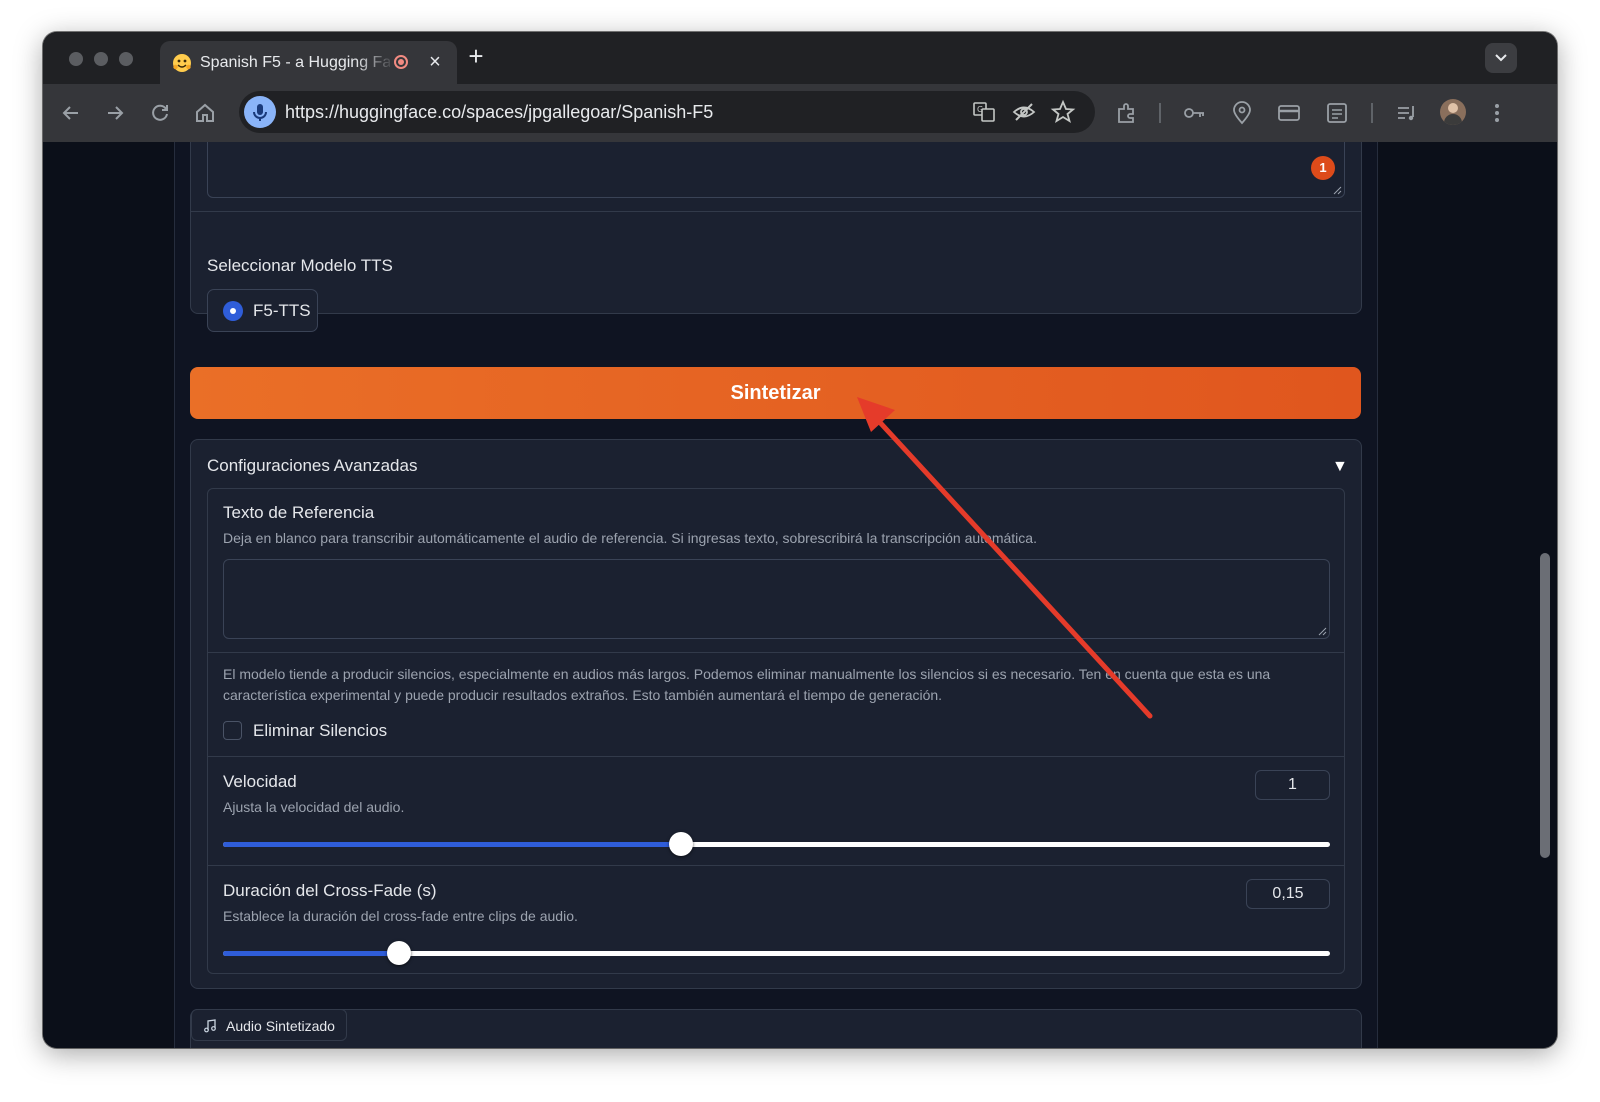 Image resolution: width=1600 pixels, height=1102 pixels. I want to click on extension-icon, so click(1127, 113).